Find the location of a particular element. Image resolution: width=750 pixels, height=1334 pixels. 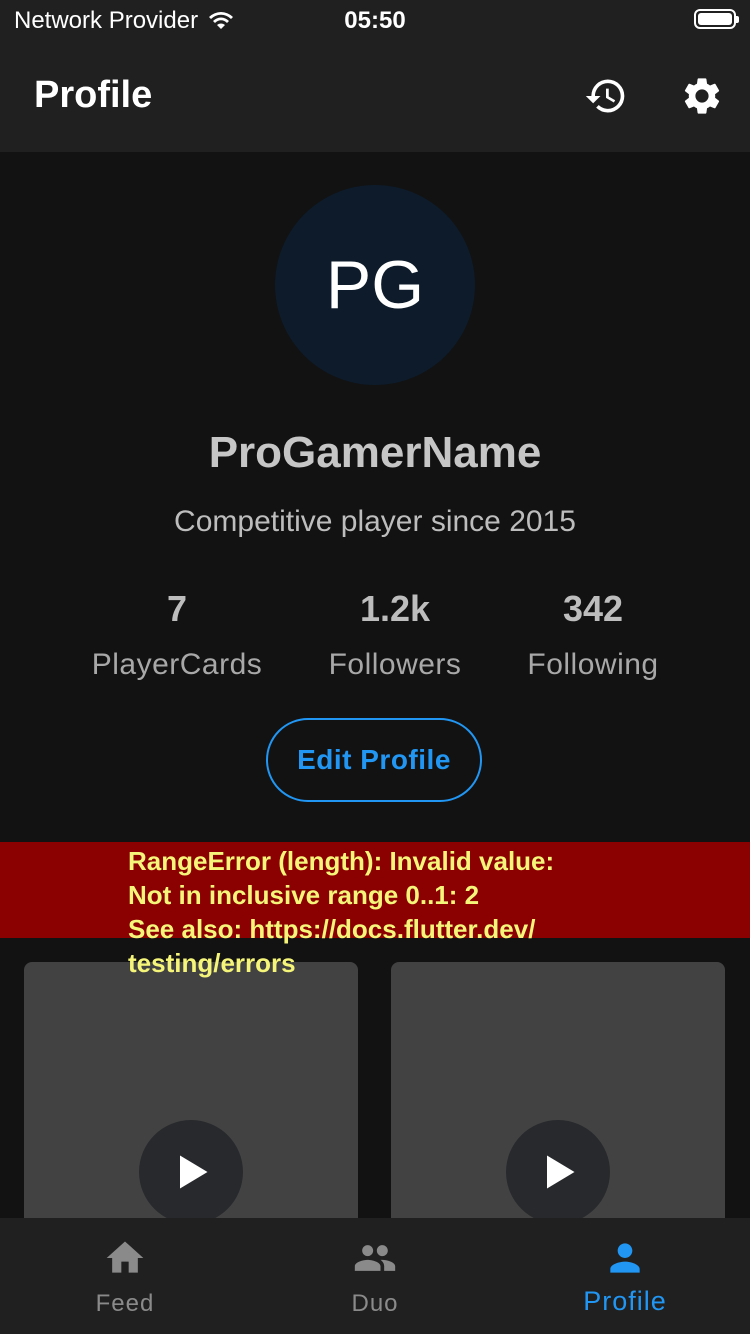

people-icon is located at coordinates (375, 1258).